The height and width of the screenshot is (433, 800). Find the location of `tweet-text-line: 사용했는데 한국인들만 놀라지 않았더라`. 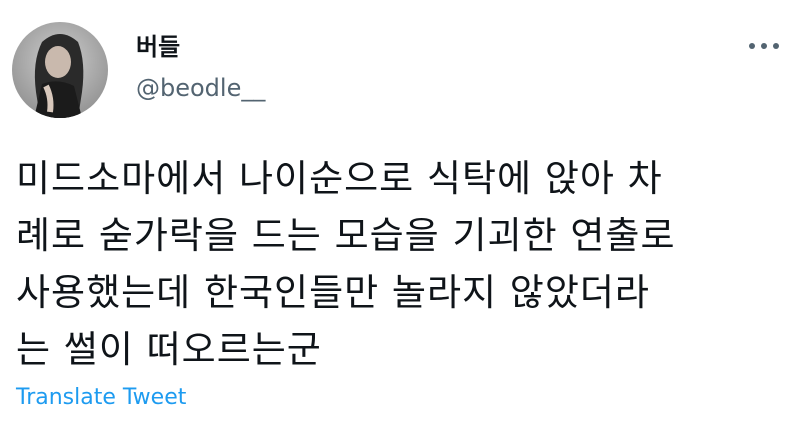

tweet-text-line: 사용했는데 한국인들만 놀라지 않았더라 is located at coordinates (333, 292).